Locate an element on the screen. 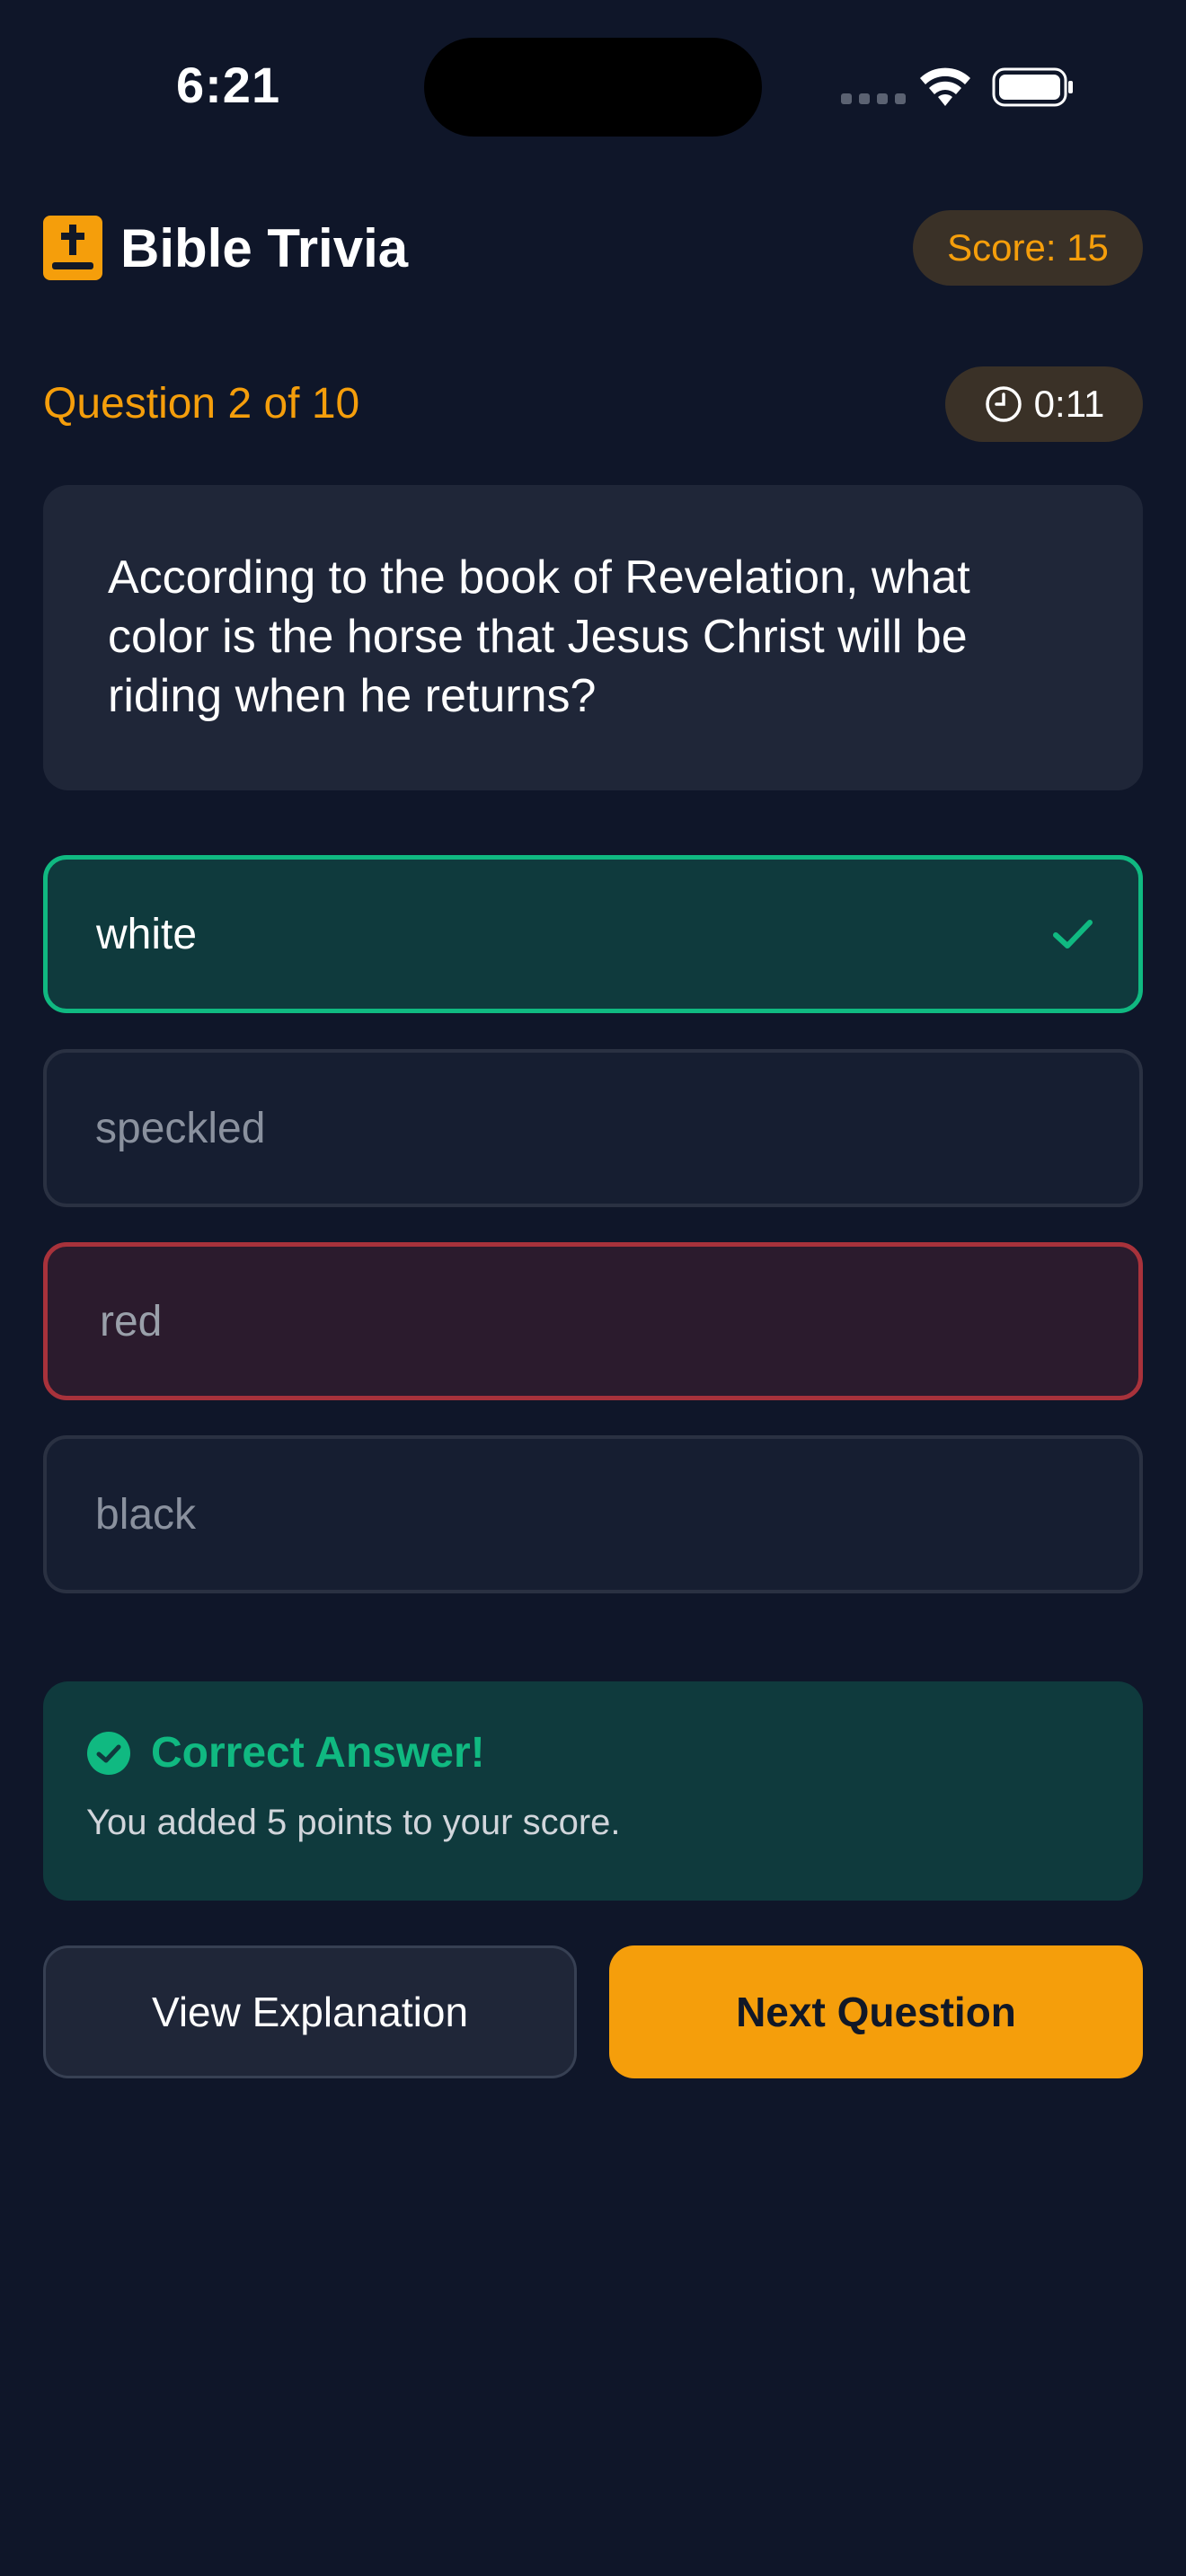 This screenshot has height=2576, width=1186. answer-option-label: black is located at coordinates (146, 1514).